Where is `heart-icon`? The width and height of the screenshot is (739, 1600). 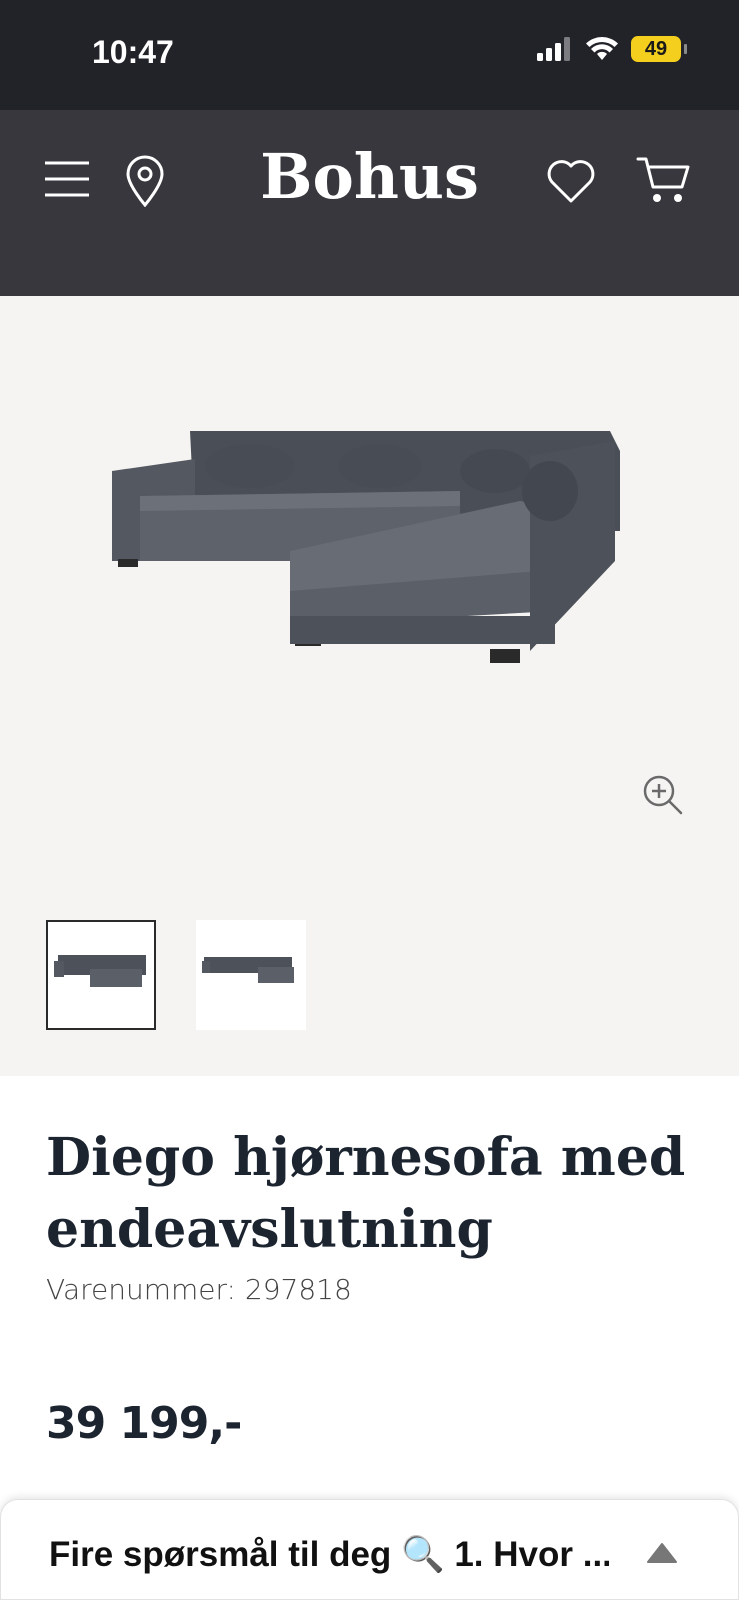 heart-icon is located at coordinates (571, 181).